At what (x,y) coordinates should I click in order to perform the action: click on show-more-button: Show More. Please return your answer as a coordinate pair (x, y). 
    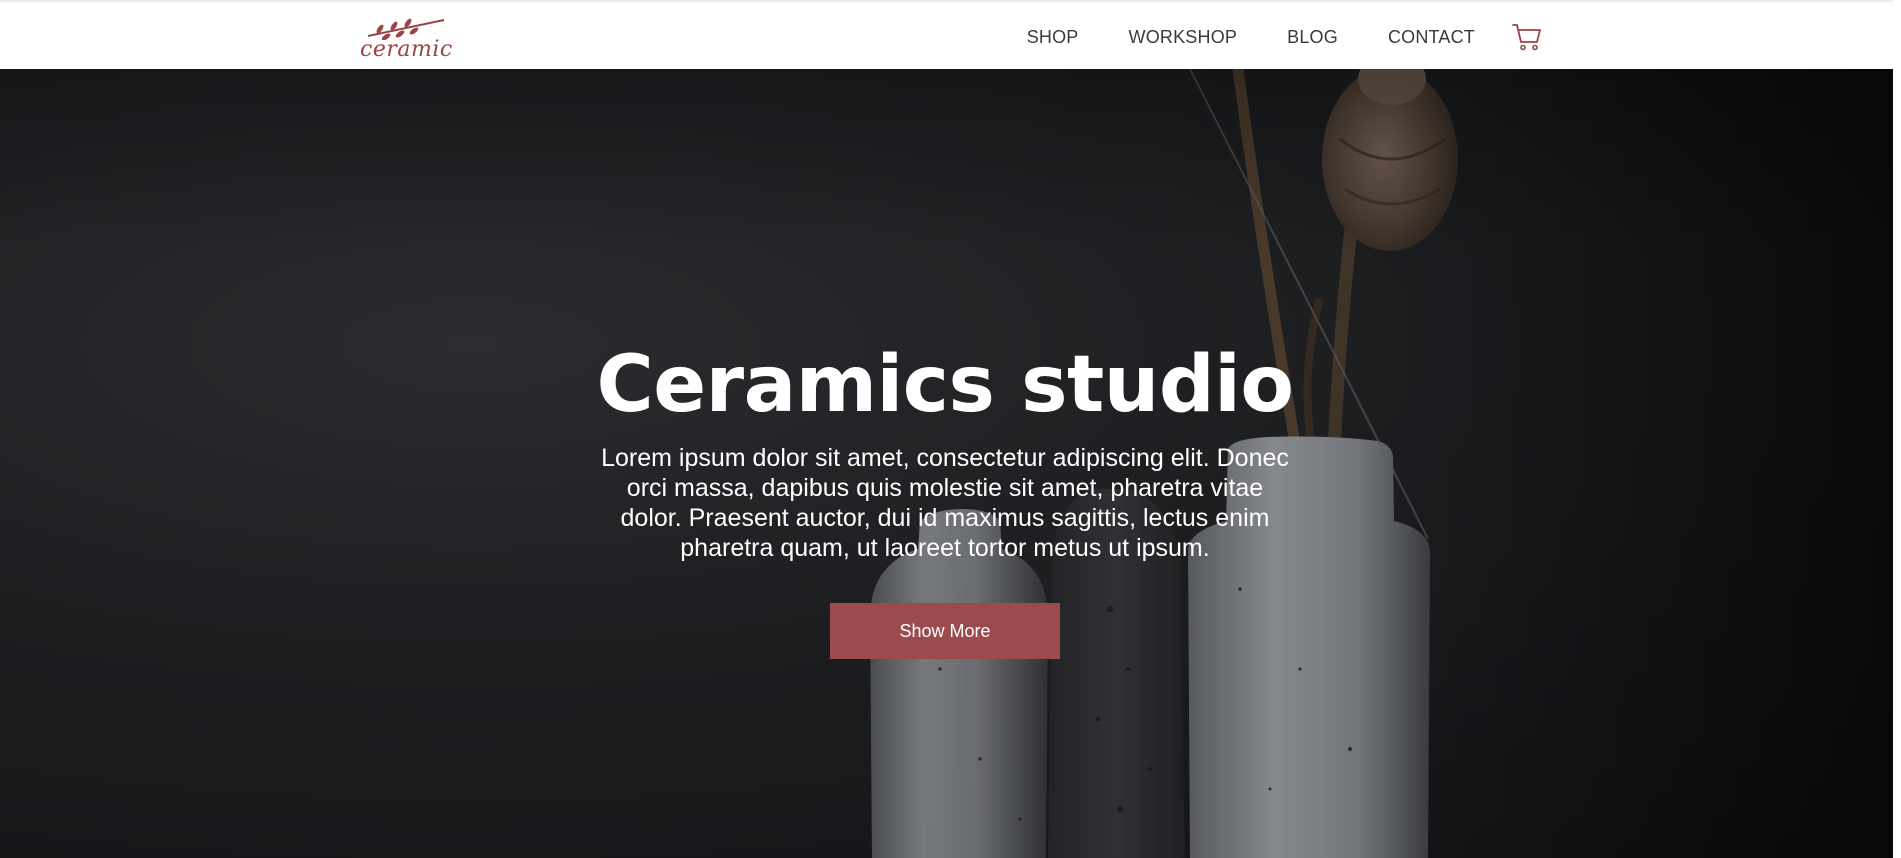
    Looking at the image, I should click on (945, 631).